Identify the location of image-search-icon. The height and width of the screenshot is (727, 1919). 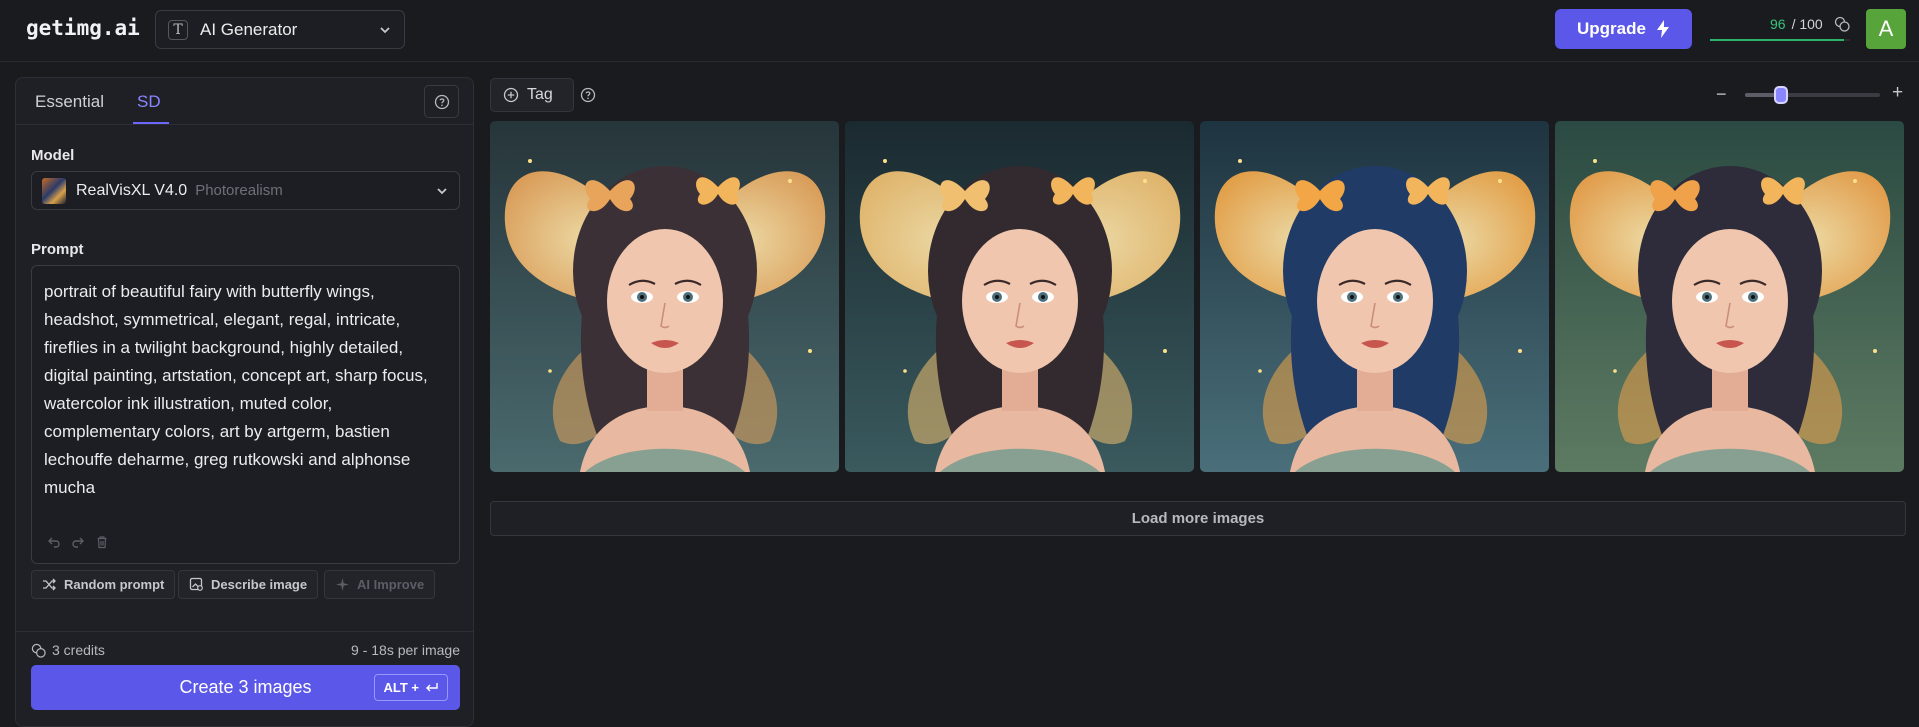
(196, 584).